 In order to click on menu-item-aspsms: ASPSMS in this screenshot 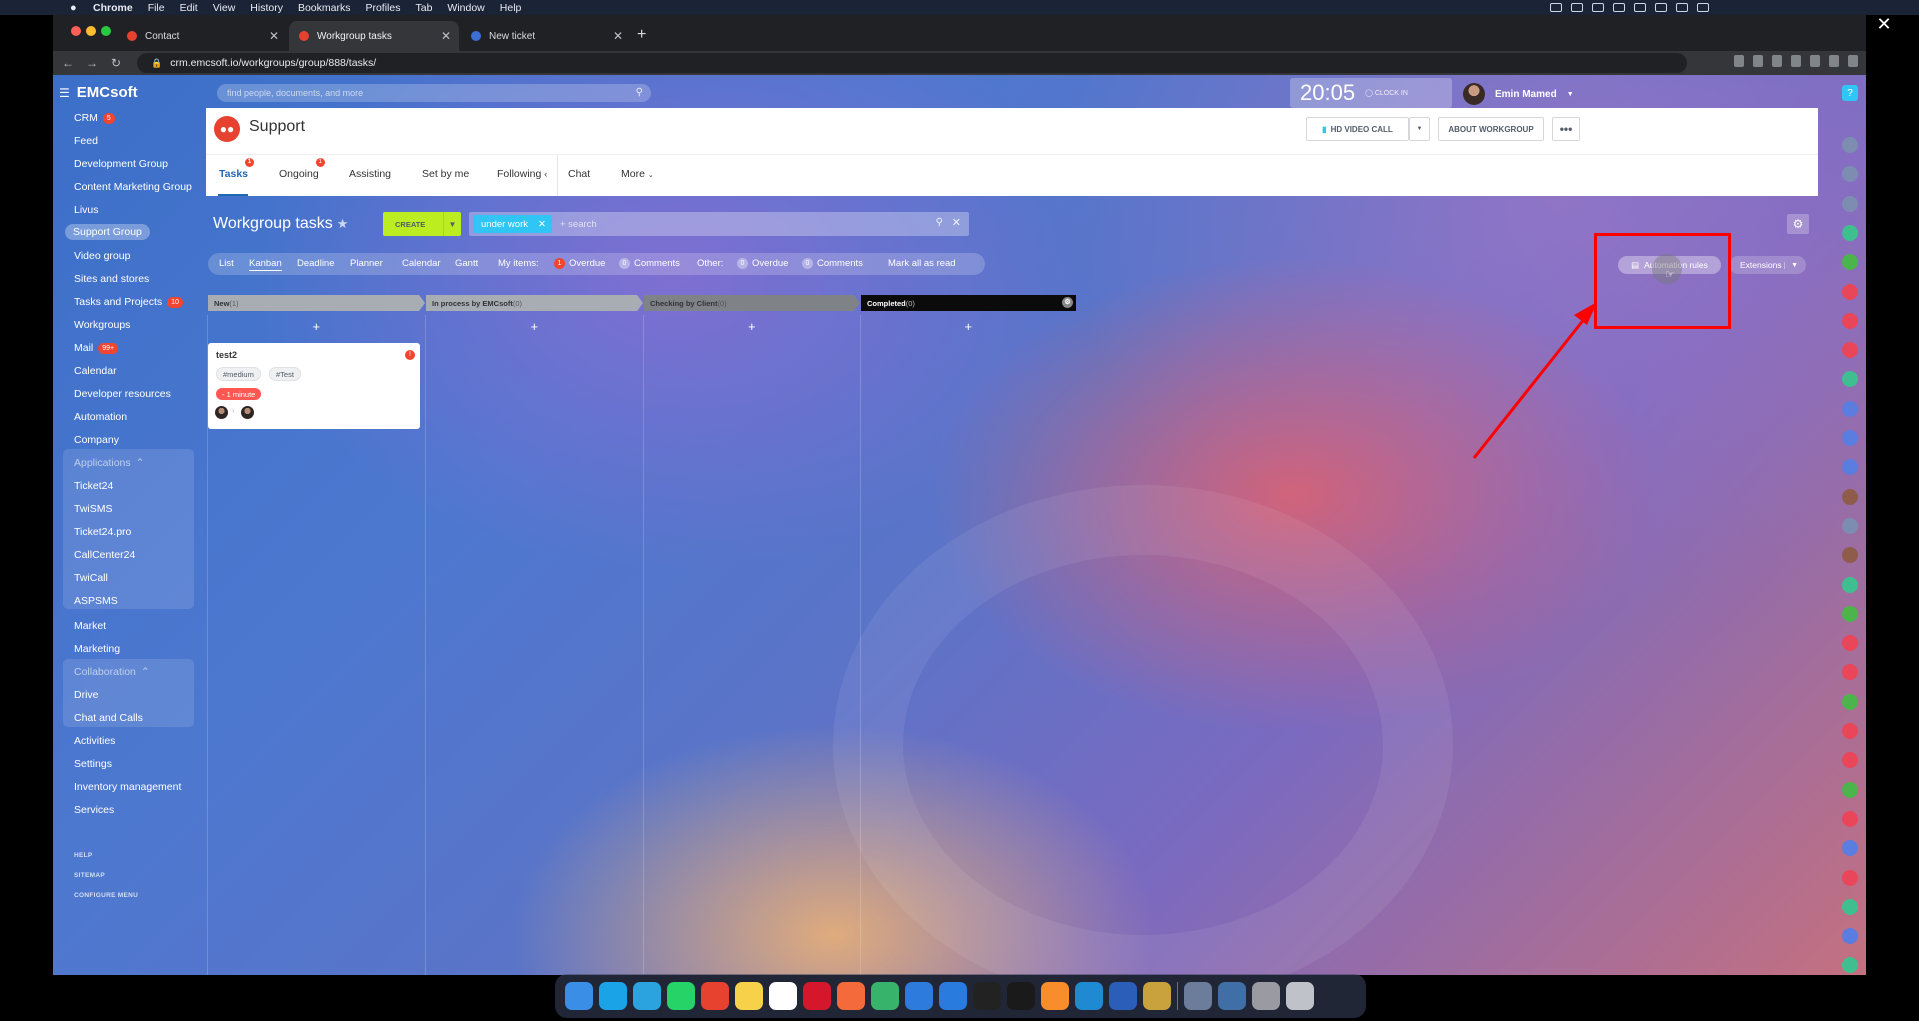, I will do `click(96, 601)`.